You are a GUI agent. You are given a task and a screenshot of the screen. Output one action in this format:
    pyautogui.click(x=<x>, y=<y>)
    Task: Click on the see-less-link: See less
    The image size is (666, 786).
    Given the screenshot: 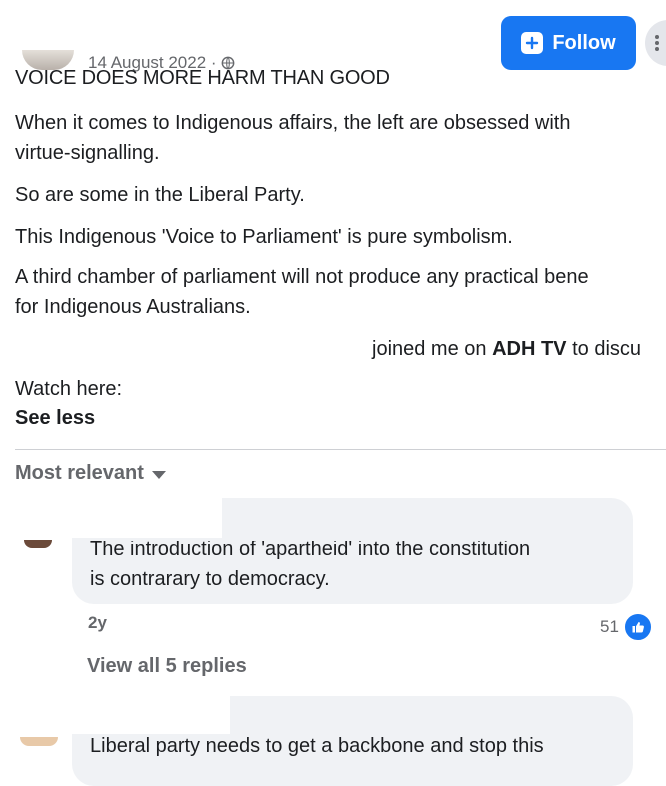 What is the action you would take?
    pyautogui.click(x=55, y=418)
    